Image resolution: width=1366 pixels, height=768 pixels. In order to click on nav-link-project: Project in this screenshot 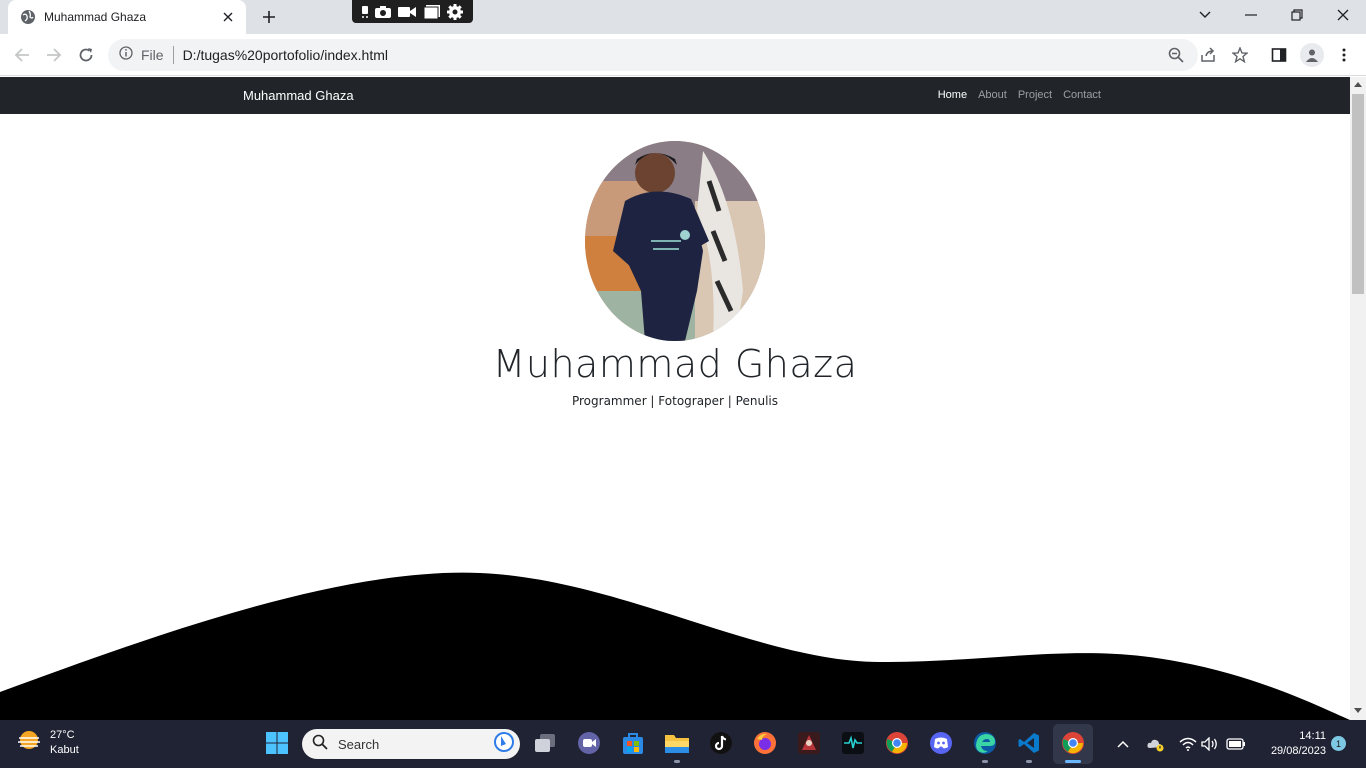, I will do `click(1035, 95)`.